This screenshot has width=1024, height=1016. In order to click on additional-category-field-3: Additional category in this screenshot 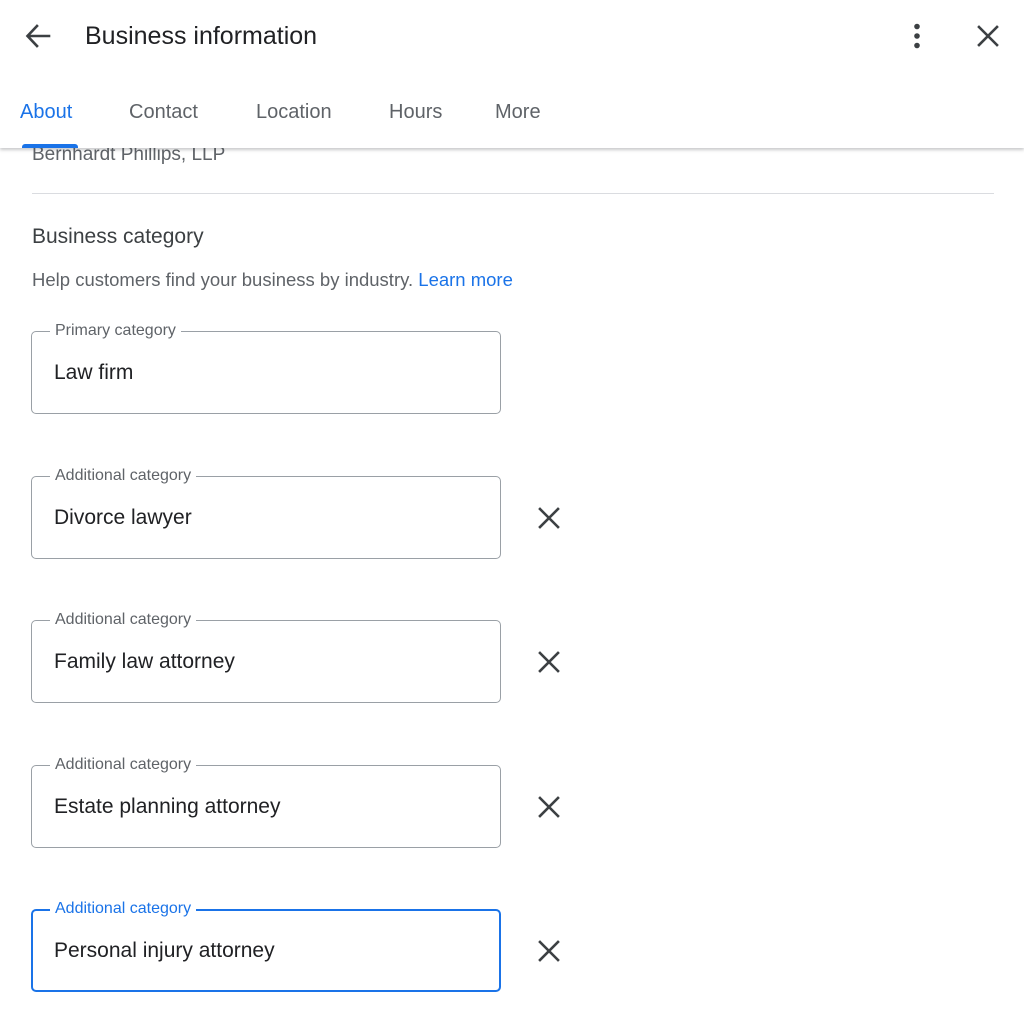, I will do `click(266, 801)`.